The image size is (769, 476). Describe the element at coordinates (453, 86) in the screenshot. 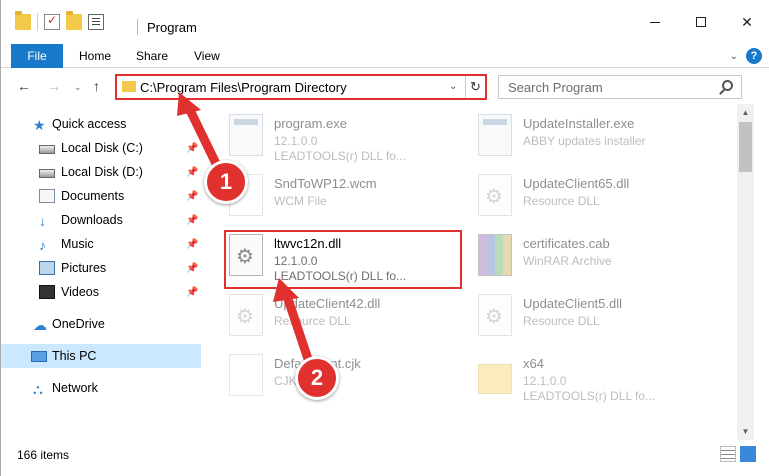

I see `address-dropdown-icon: ⌄` at that location.